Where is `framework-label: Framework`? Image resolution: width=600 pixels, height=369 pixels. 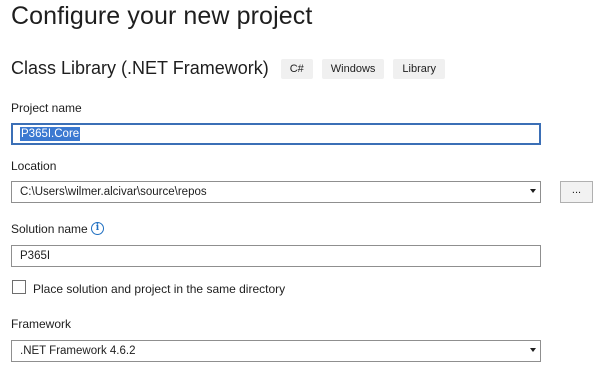 framework-label: Framework is located at coordinates (41, 324).